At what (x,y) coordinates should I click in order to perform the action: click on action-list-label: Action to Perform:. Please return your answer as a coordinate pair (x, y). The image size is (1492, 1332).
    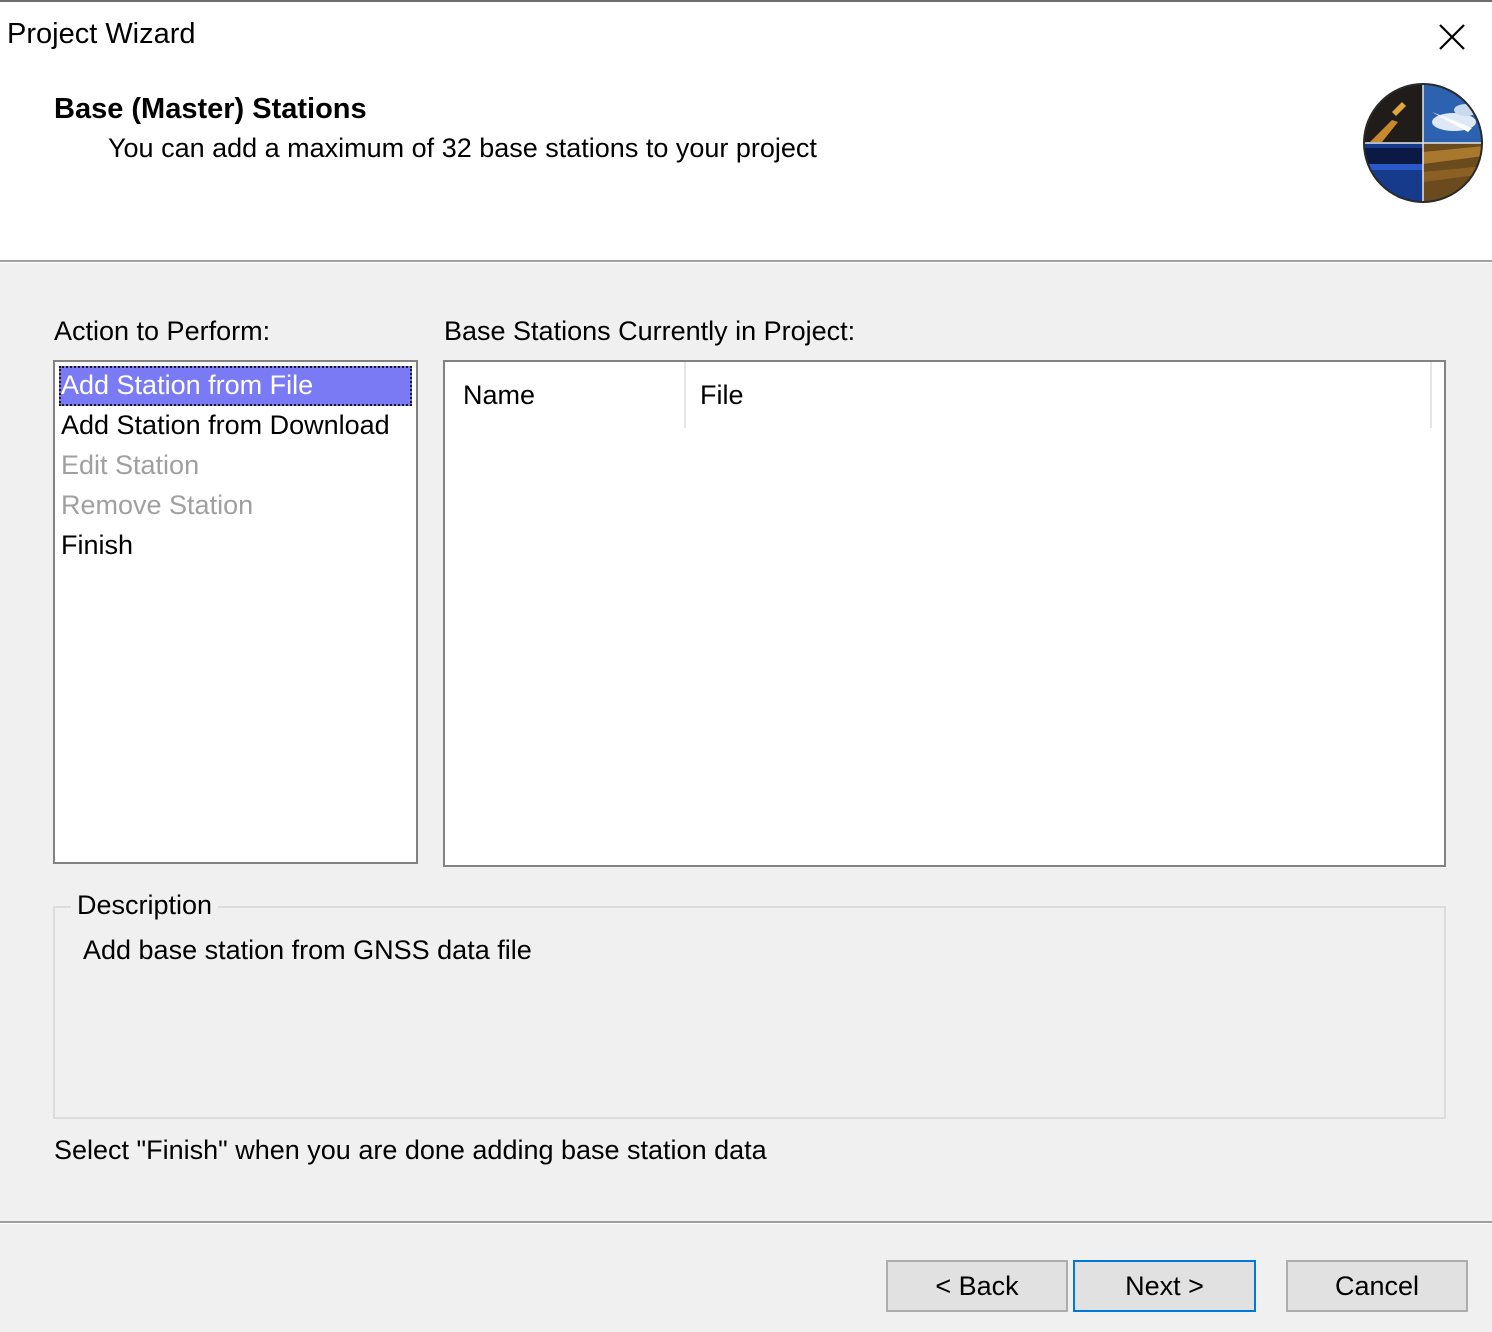
    Looking at the image, I should click on (162, 331).